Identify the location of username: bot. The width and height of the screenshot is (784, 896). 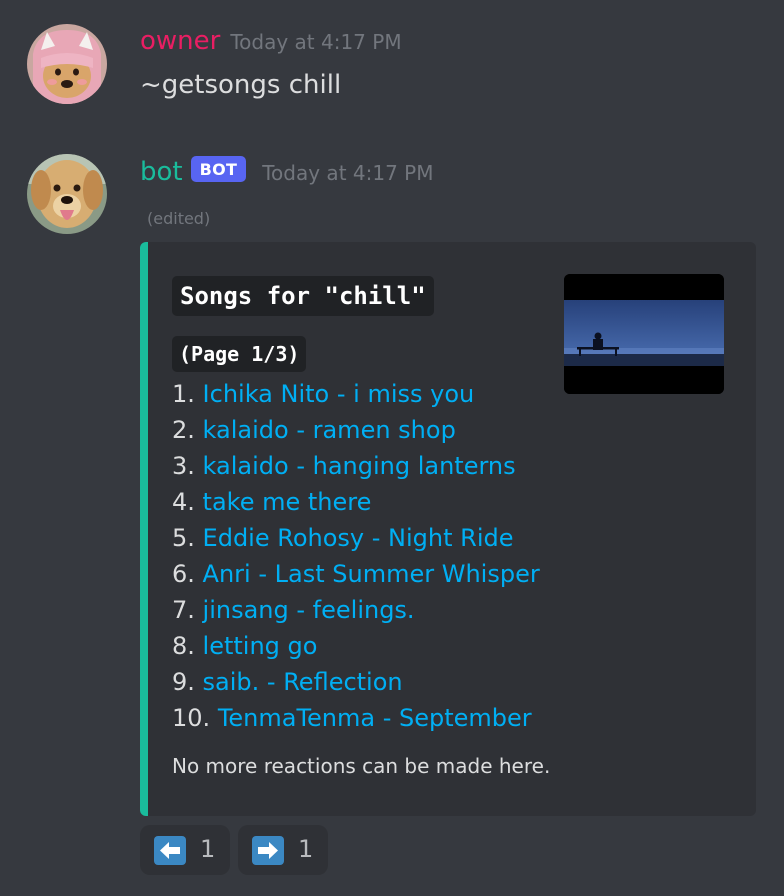
(161, 172).